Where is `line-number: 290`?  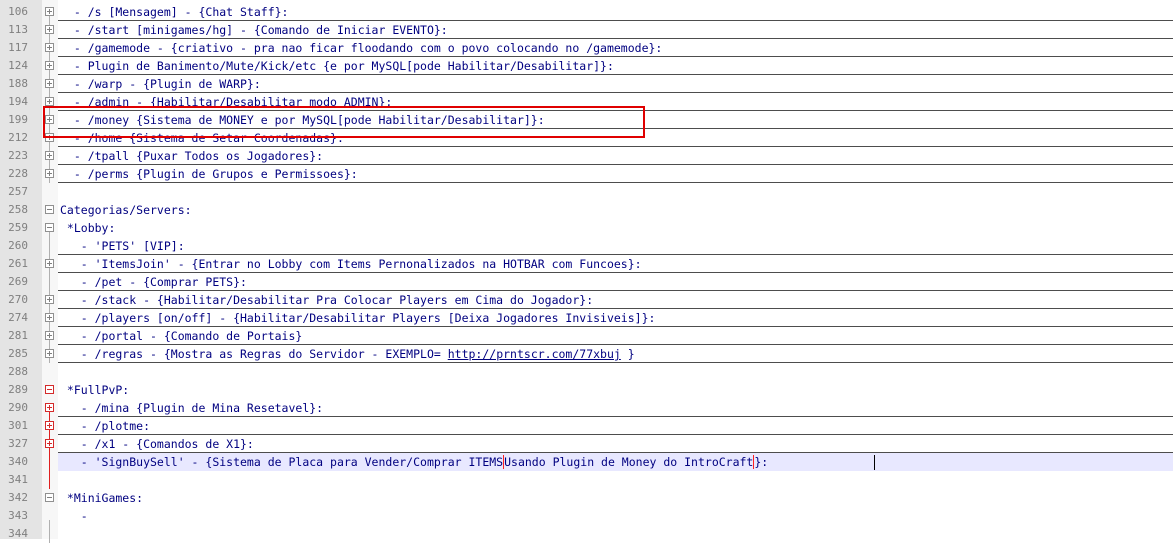 line-number: 290 is located at coordinates (18, 407).